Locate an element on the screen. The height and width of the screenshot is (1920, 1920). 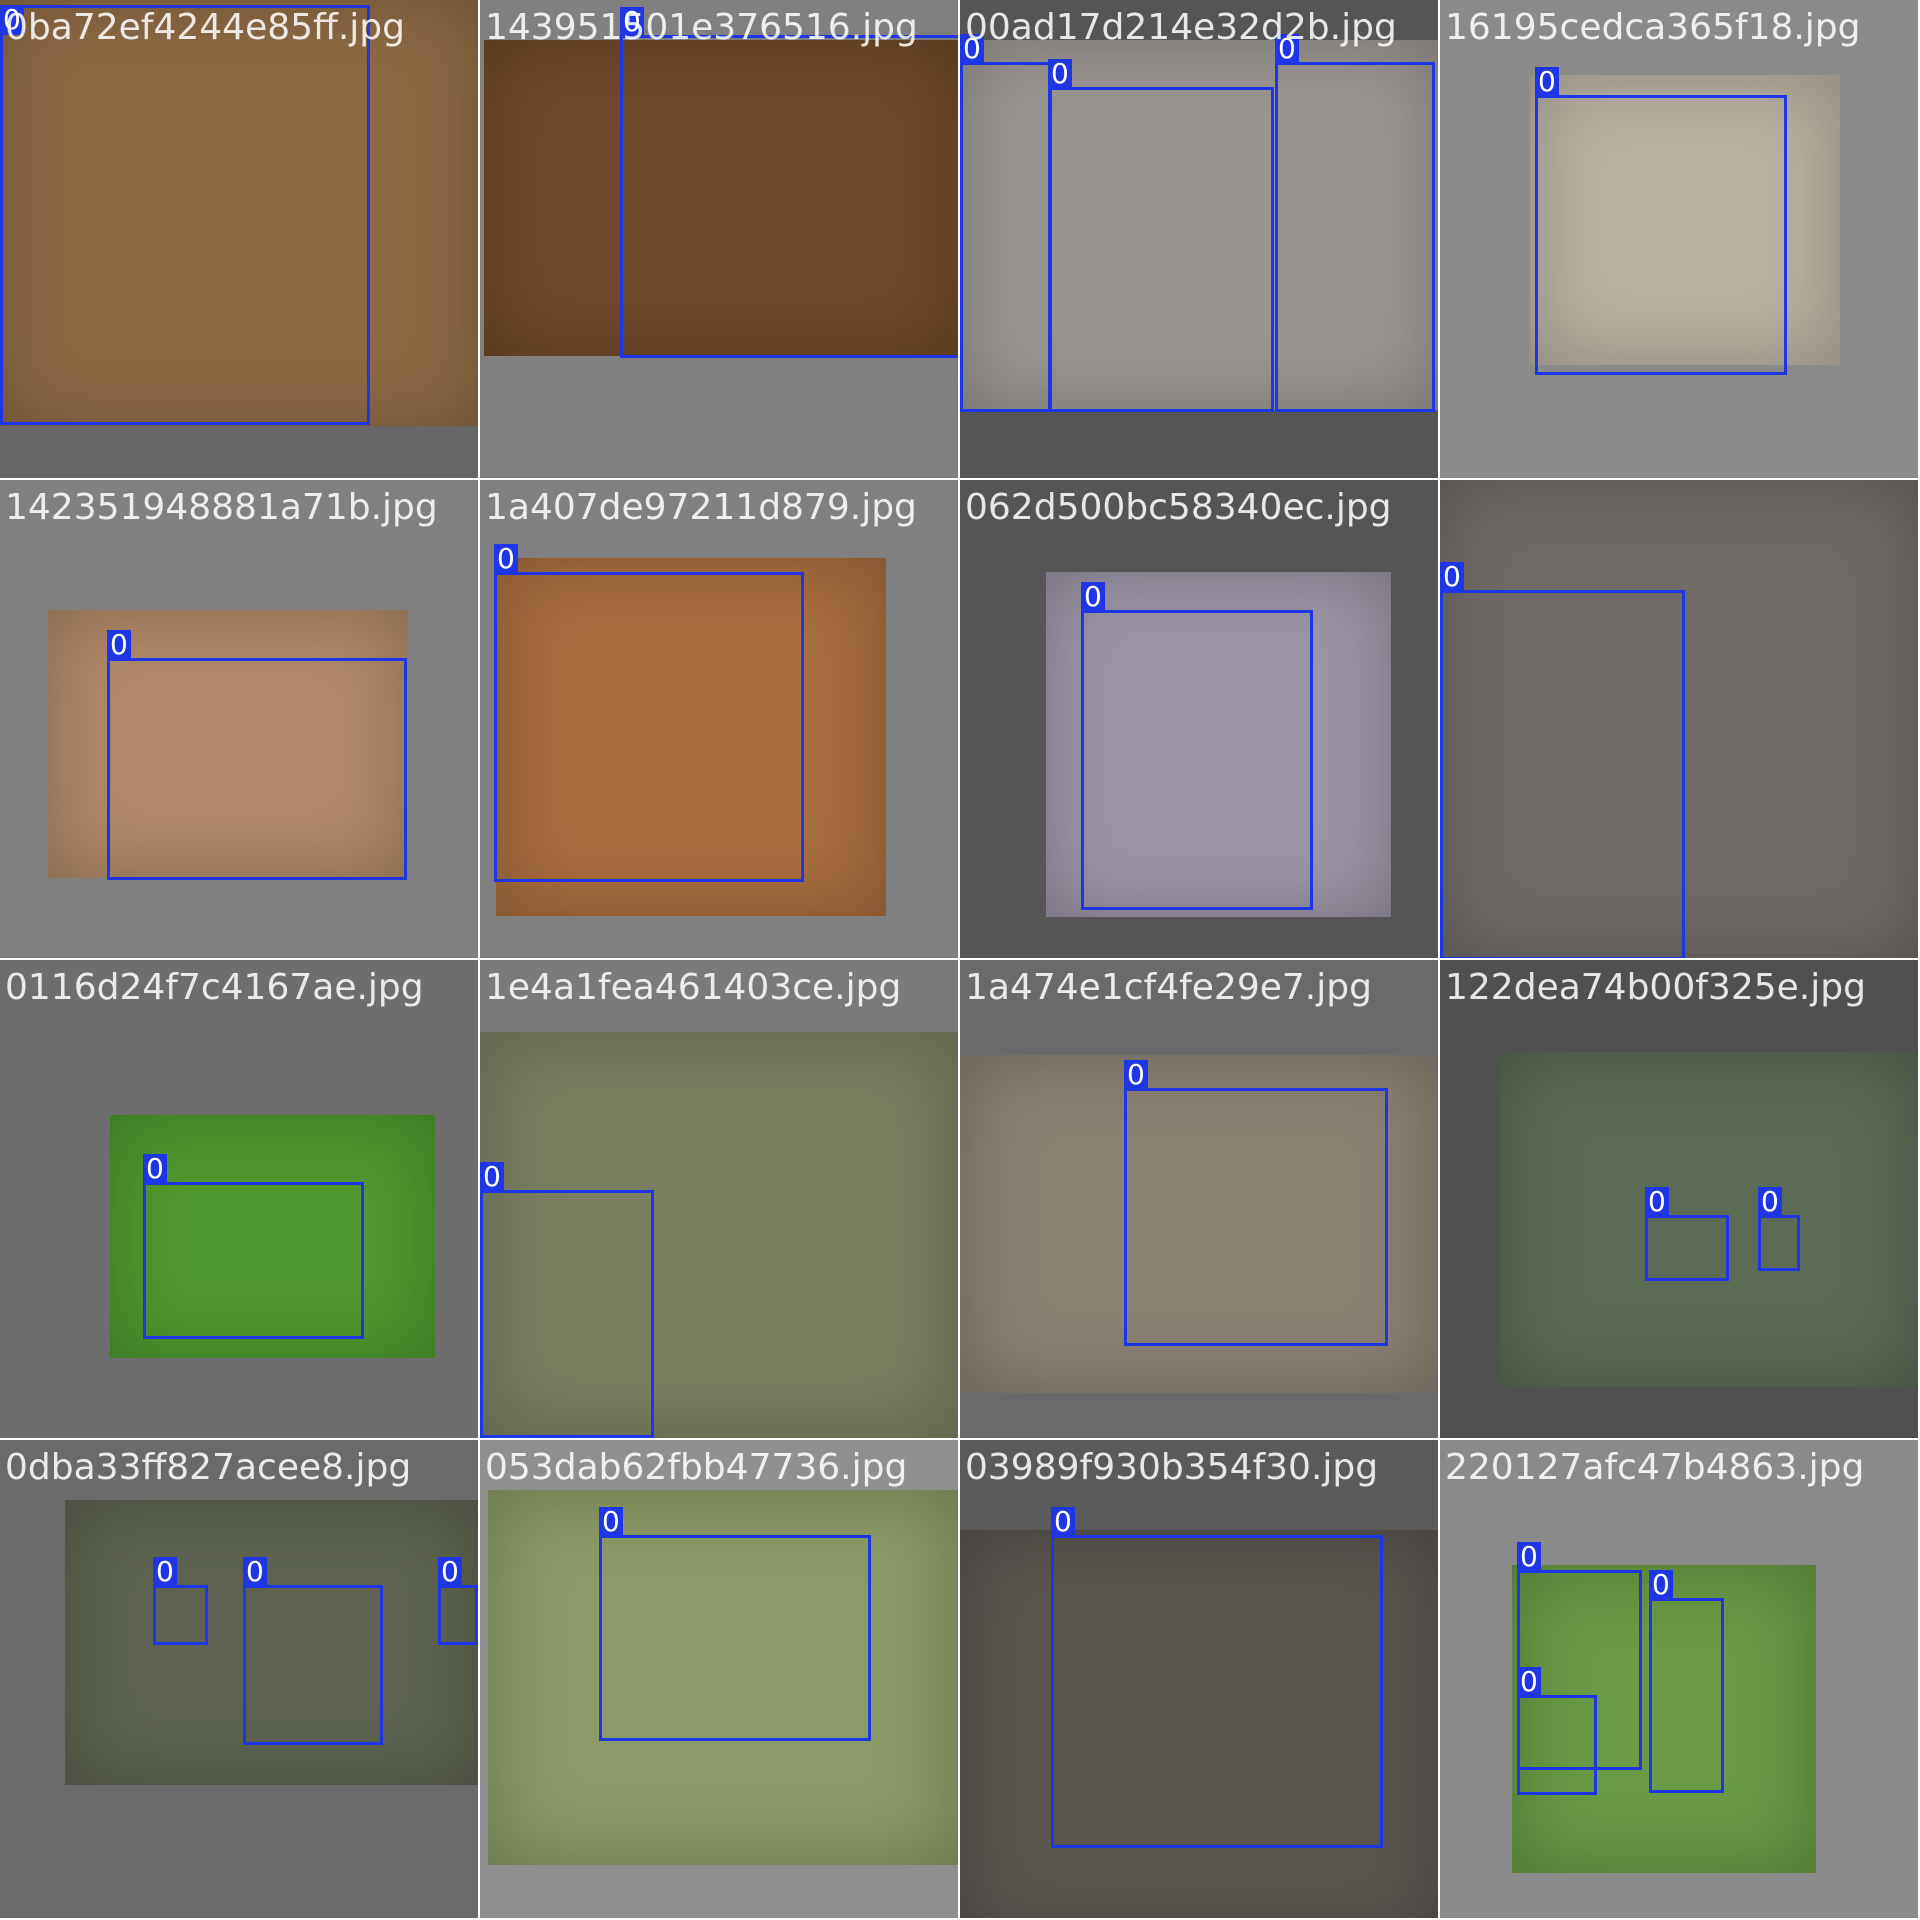
image-tile: 0116d24f7c4167ae.jpg 0 is located at coordinates (239, 1199).